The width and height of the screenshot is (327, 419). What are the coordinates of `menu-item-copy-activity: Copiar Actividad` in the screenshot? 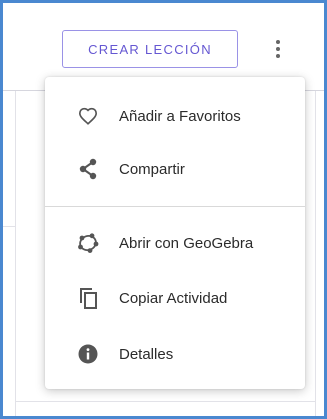 It's located at (175, 298).